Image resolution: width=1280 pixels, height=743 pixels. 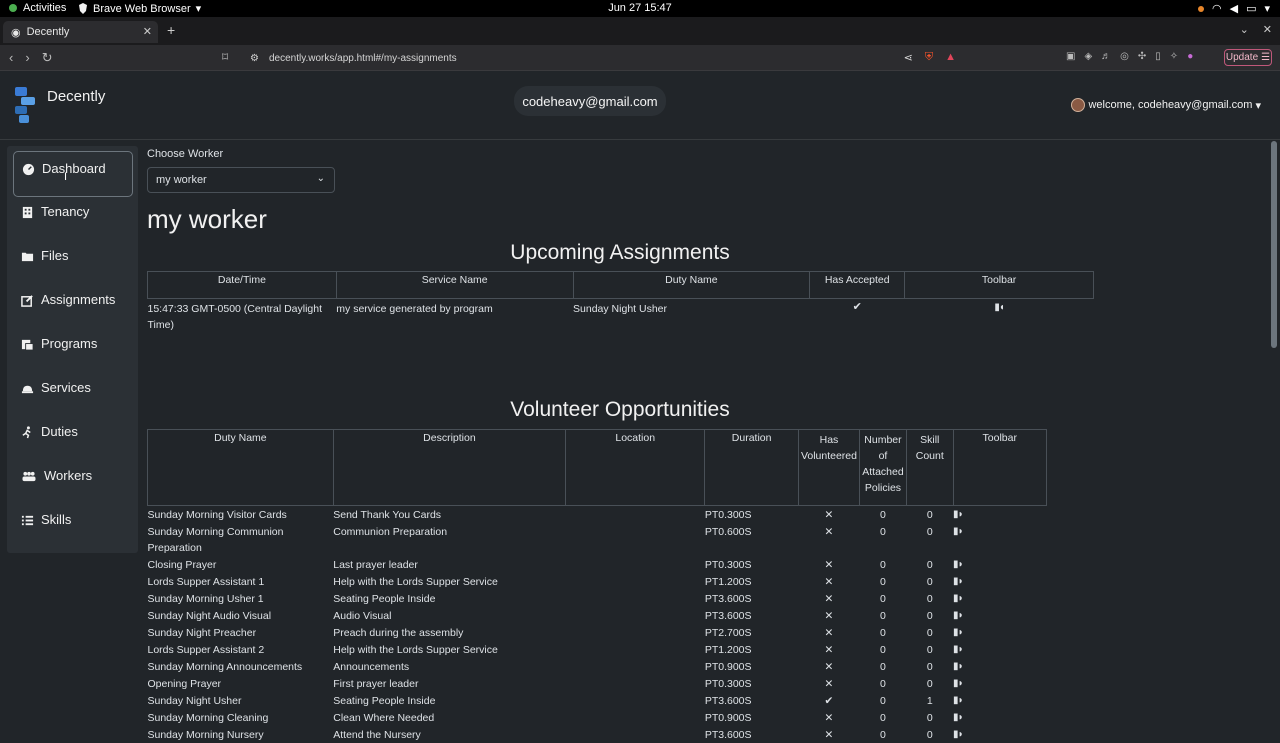 What do you see at coordinates (73, 394) in the screenshot?
I see `sidebar-item-services: Services` at bounding box center [73, 394].